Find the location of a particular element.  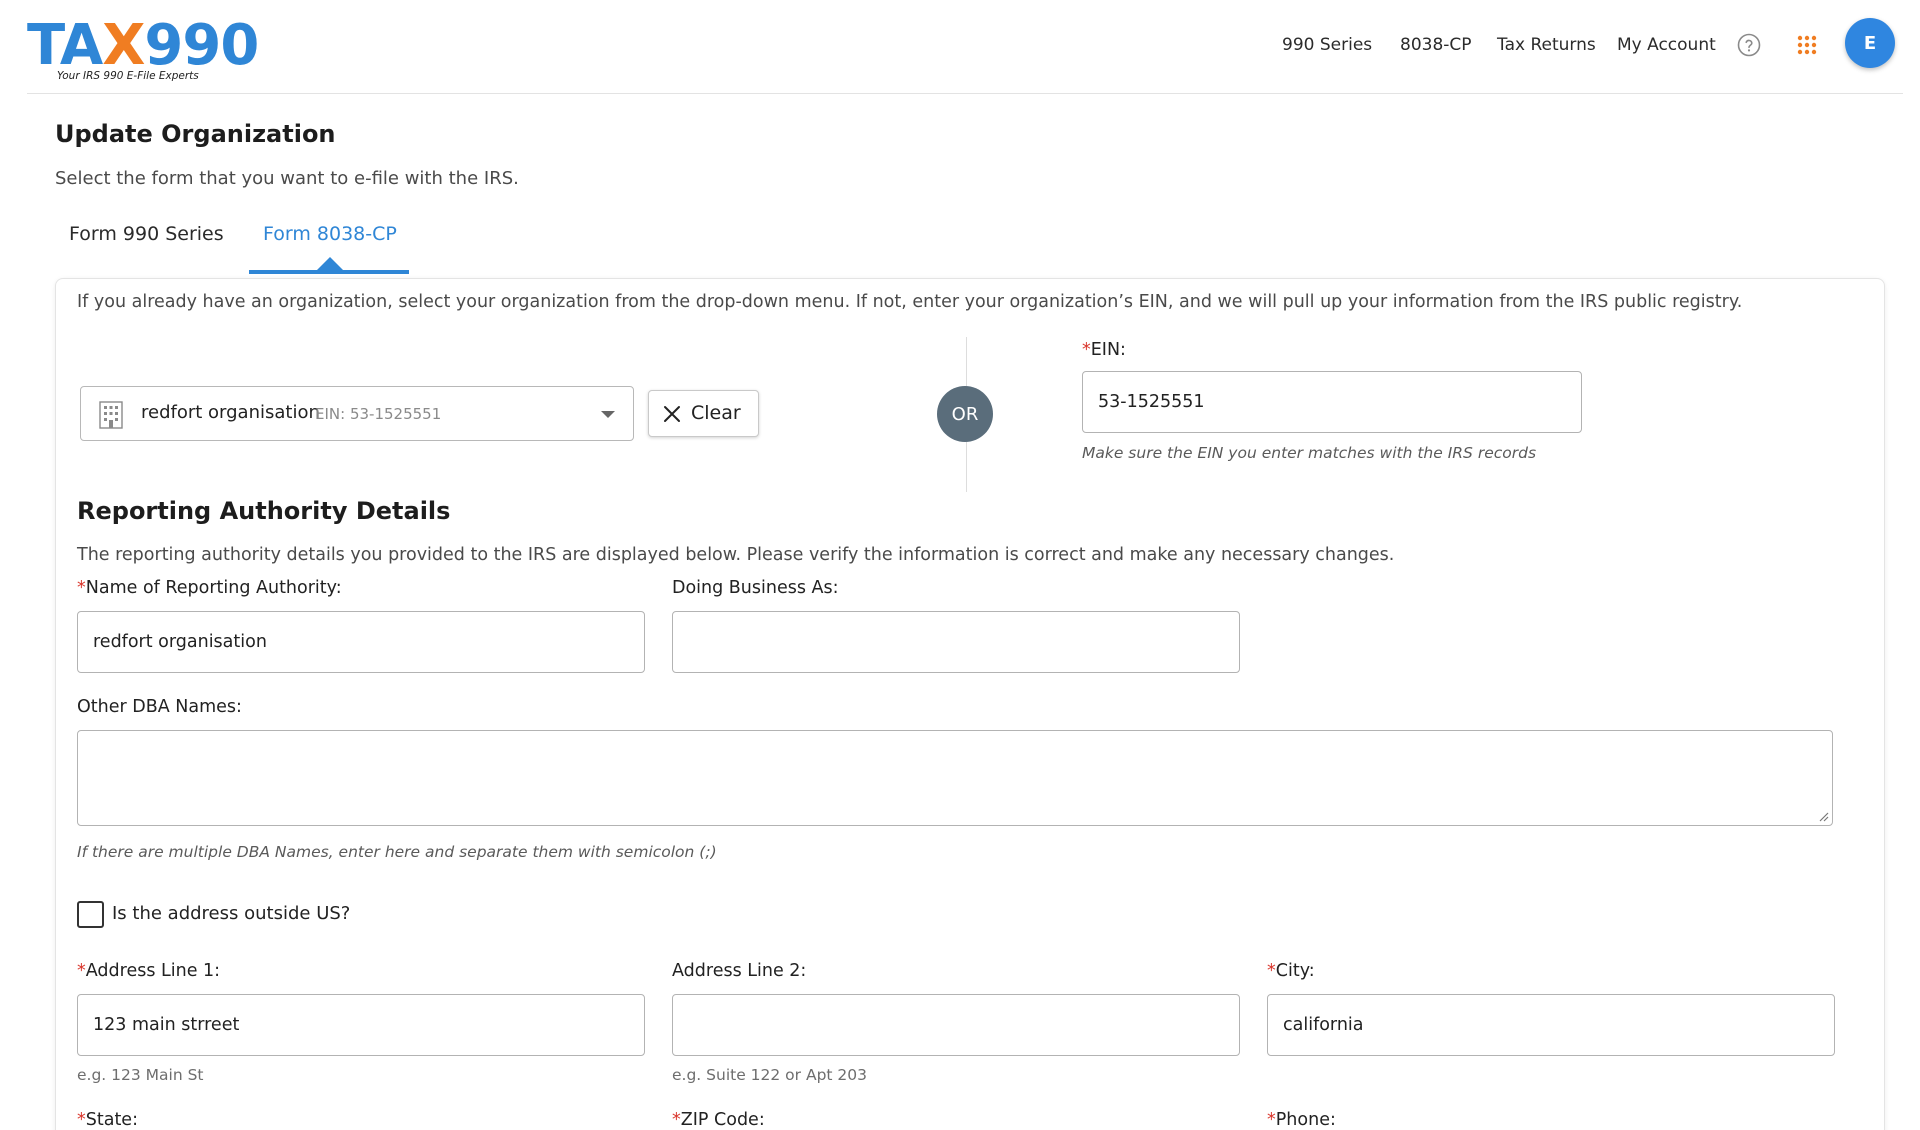

address-line-1-label: *Address Line 1: is located at coordinates (148, 971).